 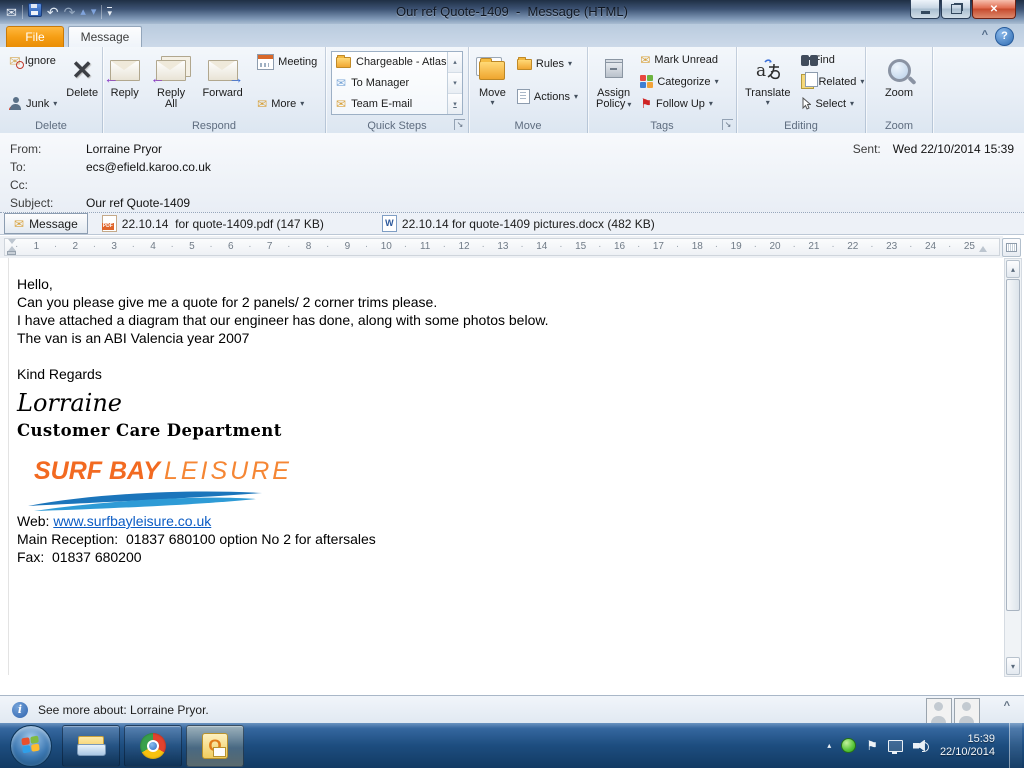 What do you see at coordinates (1015, 745) in the screenshot?
I see `show-desktop-button` at bounding box center [1015, 745].